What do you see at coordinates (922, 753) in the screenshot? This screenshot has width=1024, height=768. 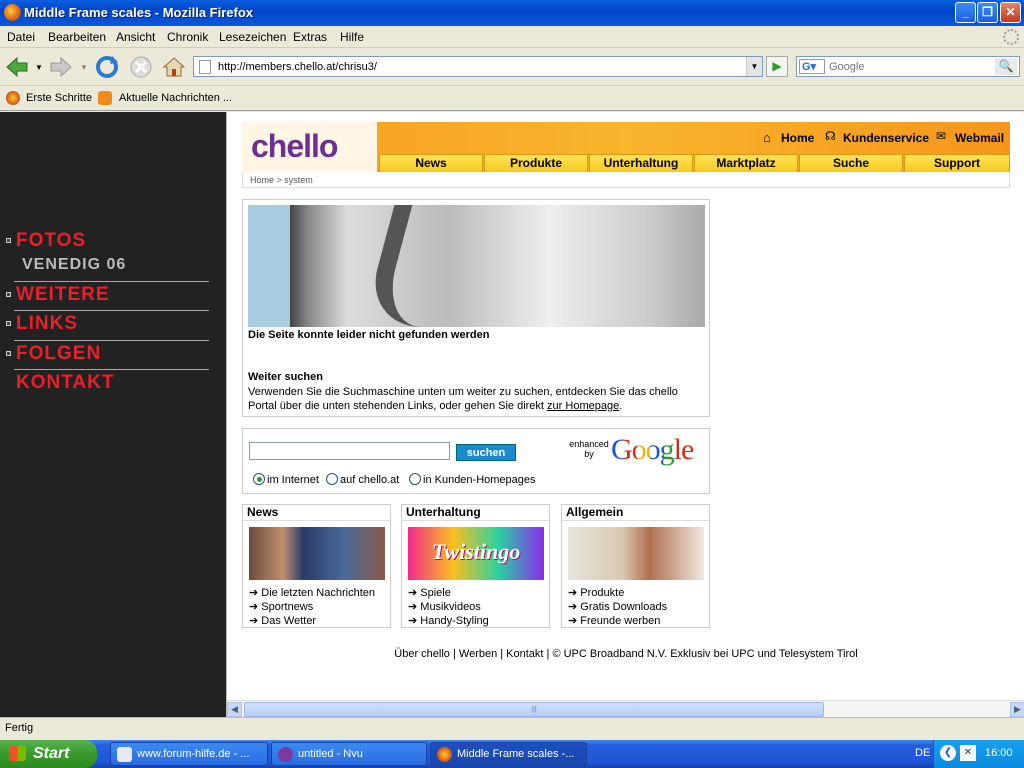 I see `language-indicator: DE` at bounding box center [922, 753].